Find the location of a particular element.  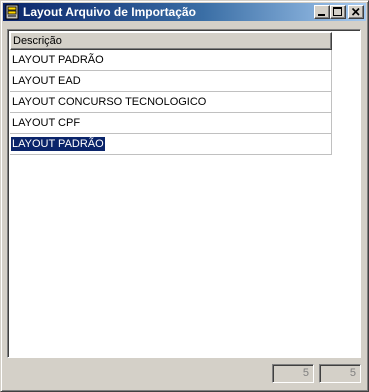

close-icon is located at coordinates (355, 11).